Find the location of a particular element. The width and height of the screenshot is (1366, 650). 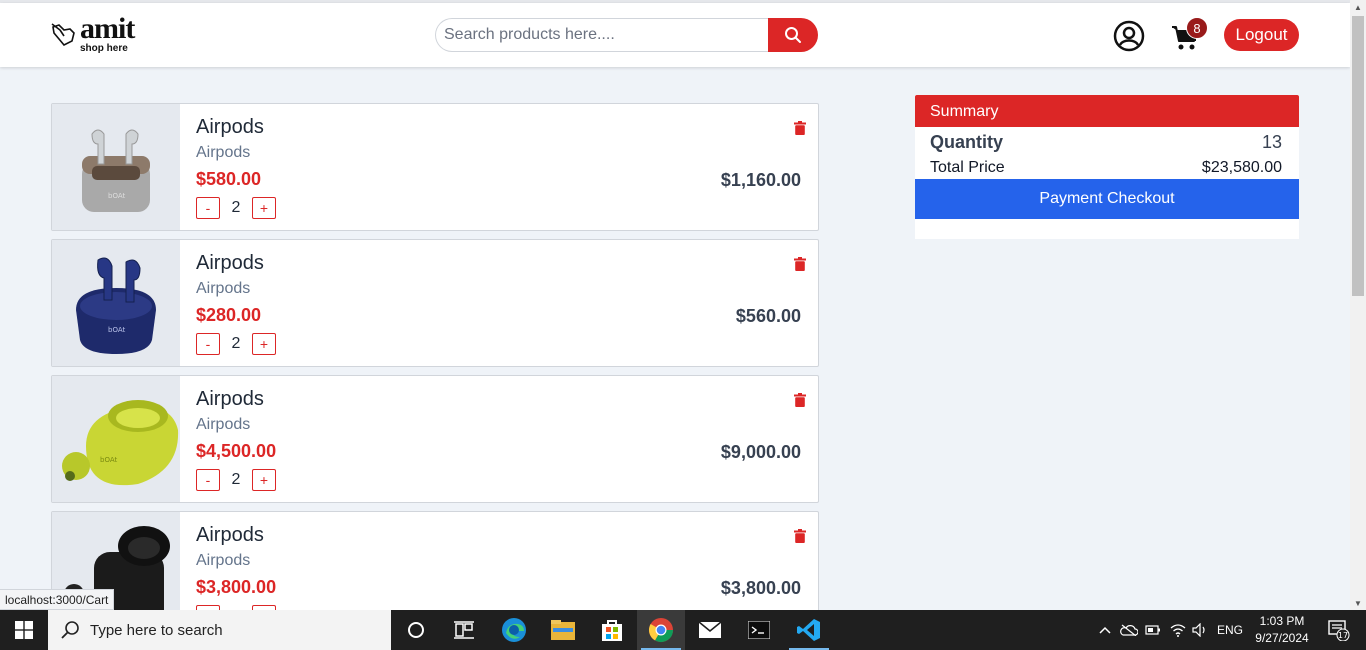

language-indicator: ENG is located at coordinates (1230, 630).